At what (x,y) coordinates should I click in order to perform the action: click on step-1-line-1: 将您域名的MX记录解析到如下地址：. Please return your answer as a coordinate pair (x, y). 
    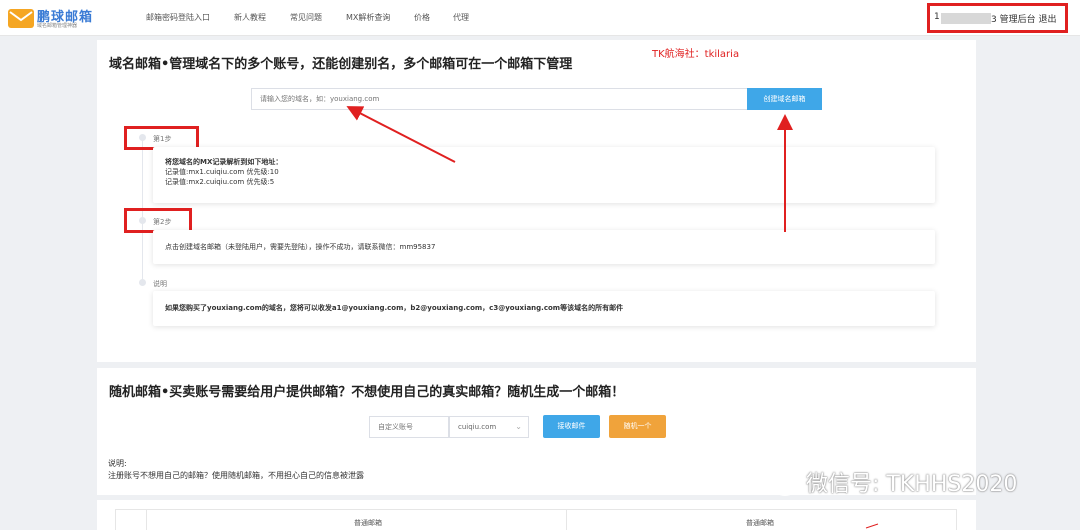
    Looking at the image, I should click on (224, 162).